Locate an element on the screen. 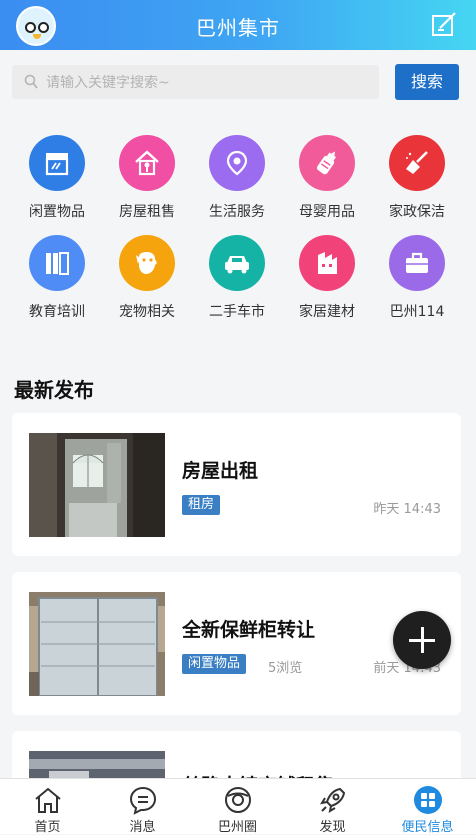 This screenshot has height=835, width=476. category-label: 母婴用品 is located at coordinates (327, 212).